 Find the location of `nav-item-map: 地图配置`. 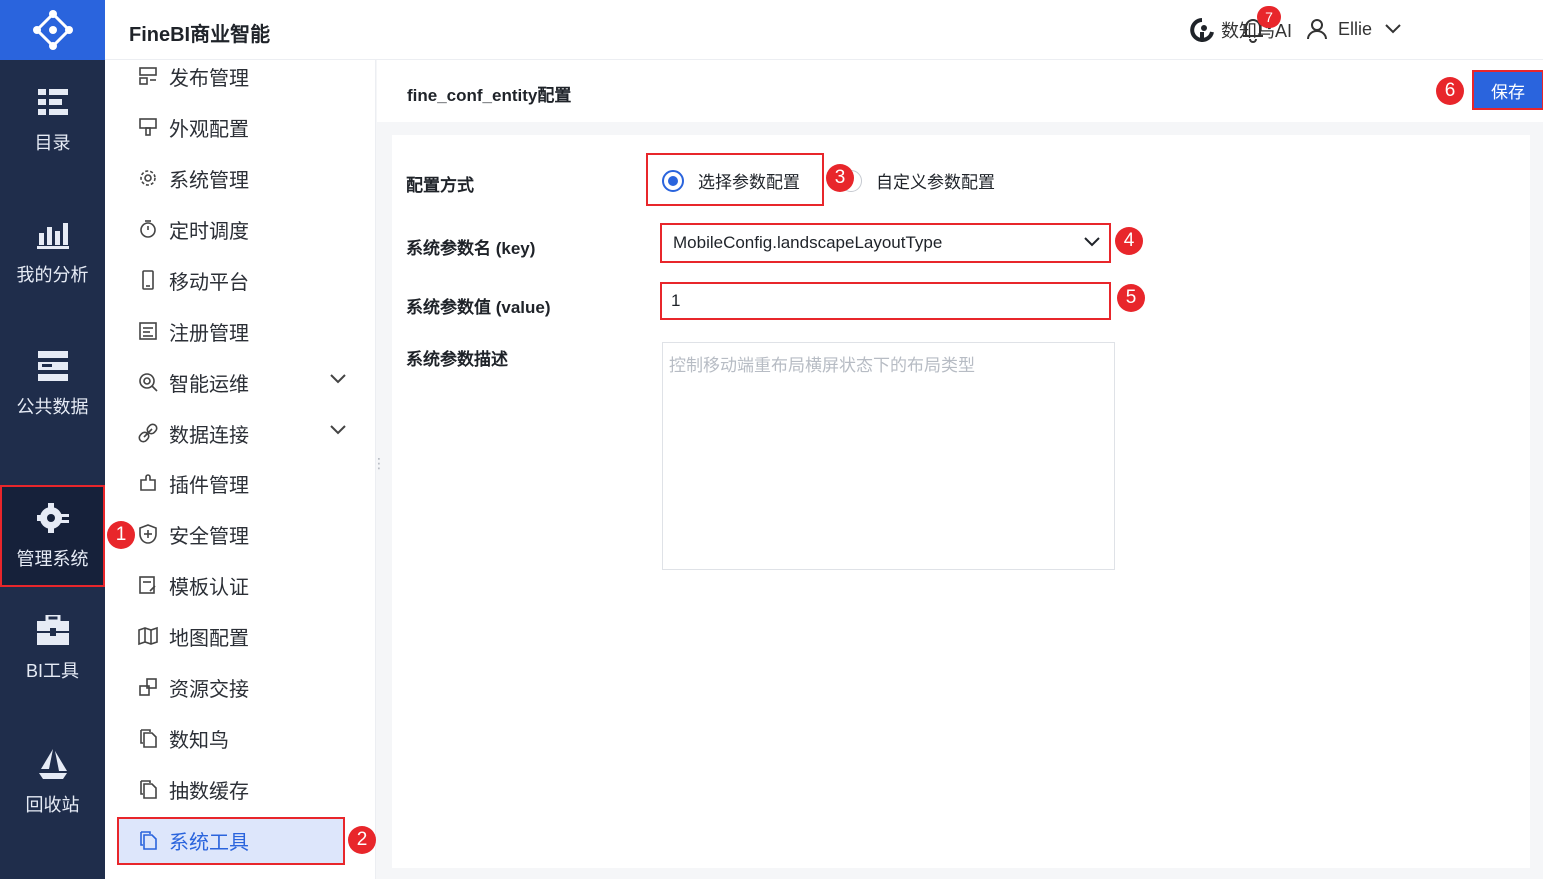

nav-item-map: 地图配置 is located at coordinates (242, 636).